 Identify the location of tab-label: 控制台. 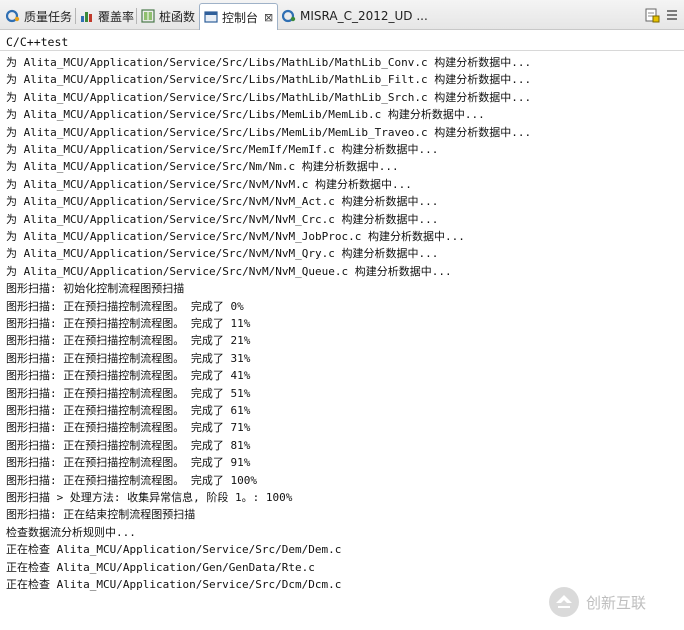
(240, 17).